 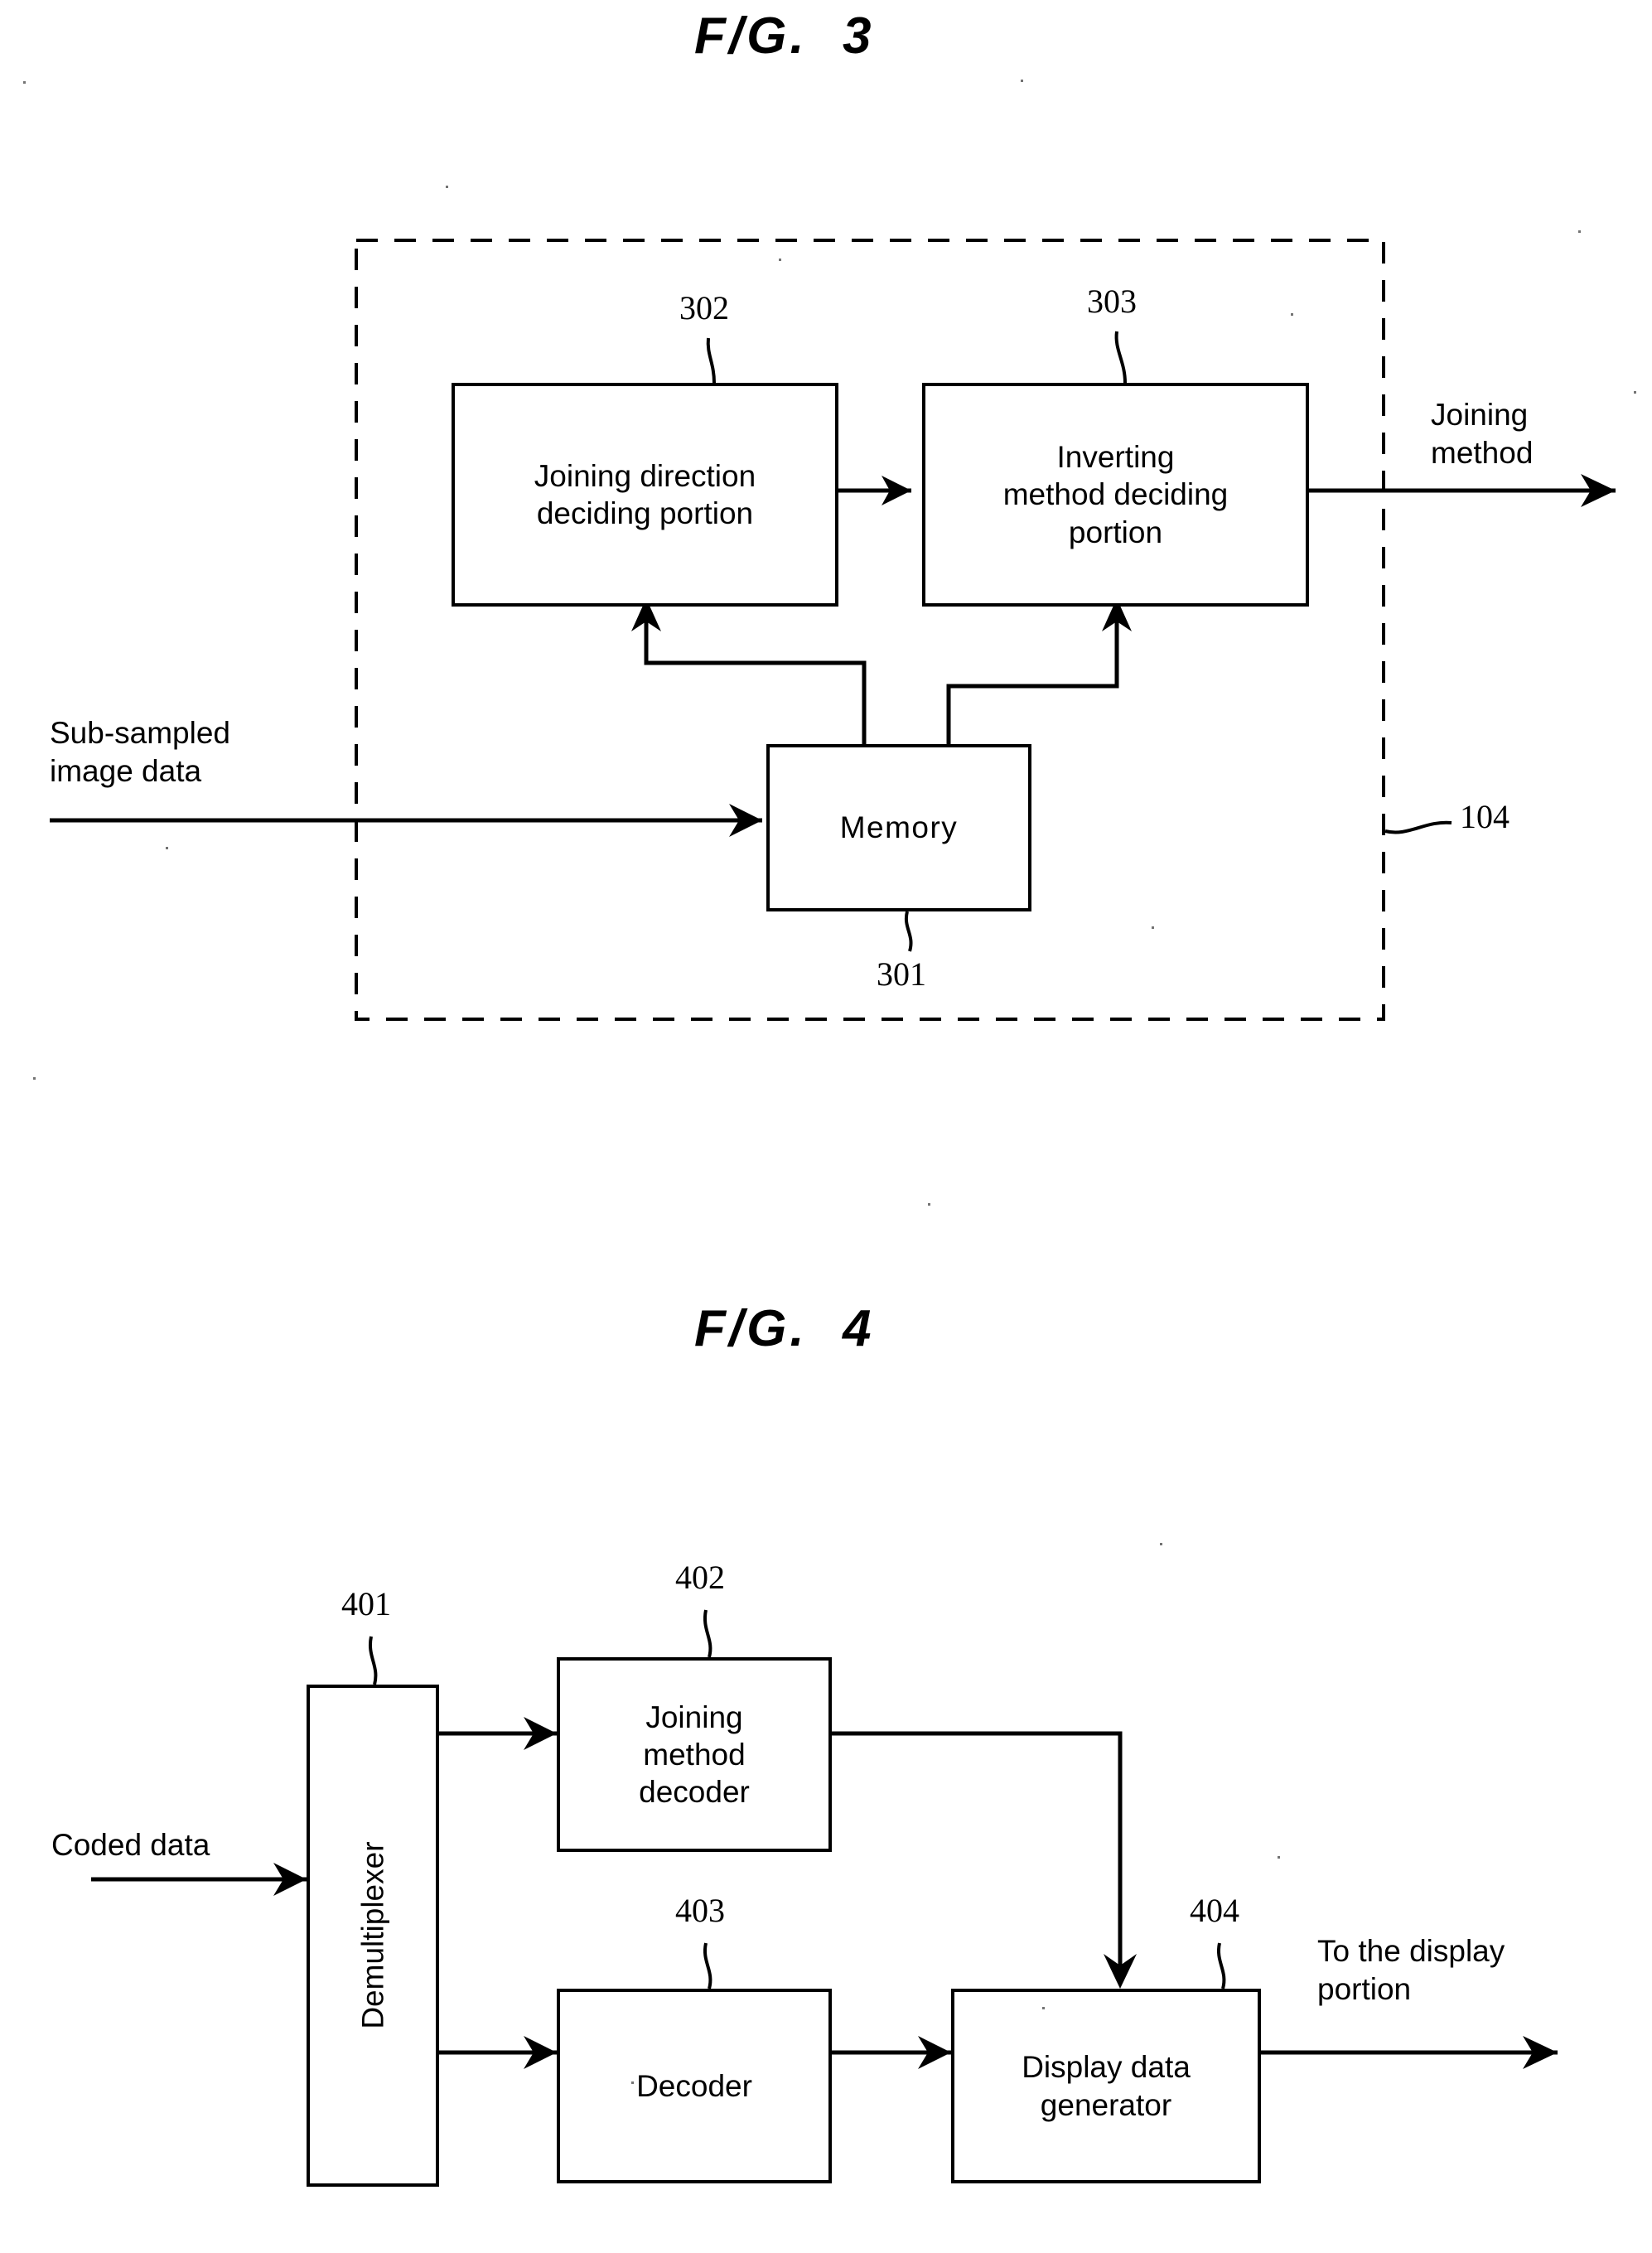 What do you see at coordinates (130, 1845) in the screenshot?
I see `input-label-coded-data: Coded data` at bounding box center [130, 1845].